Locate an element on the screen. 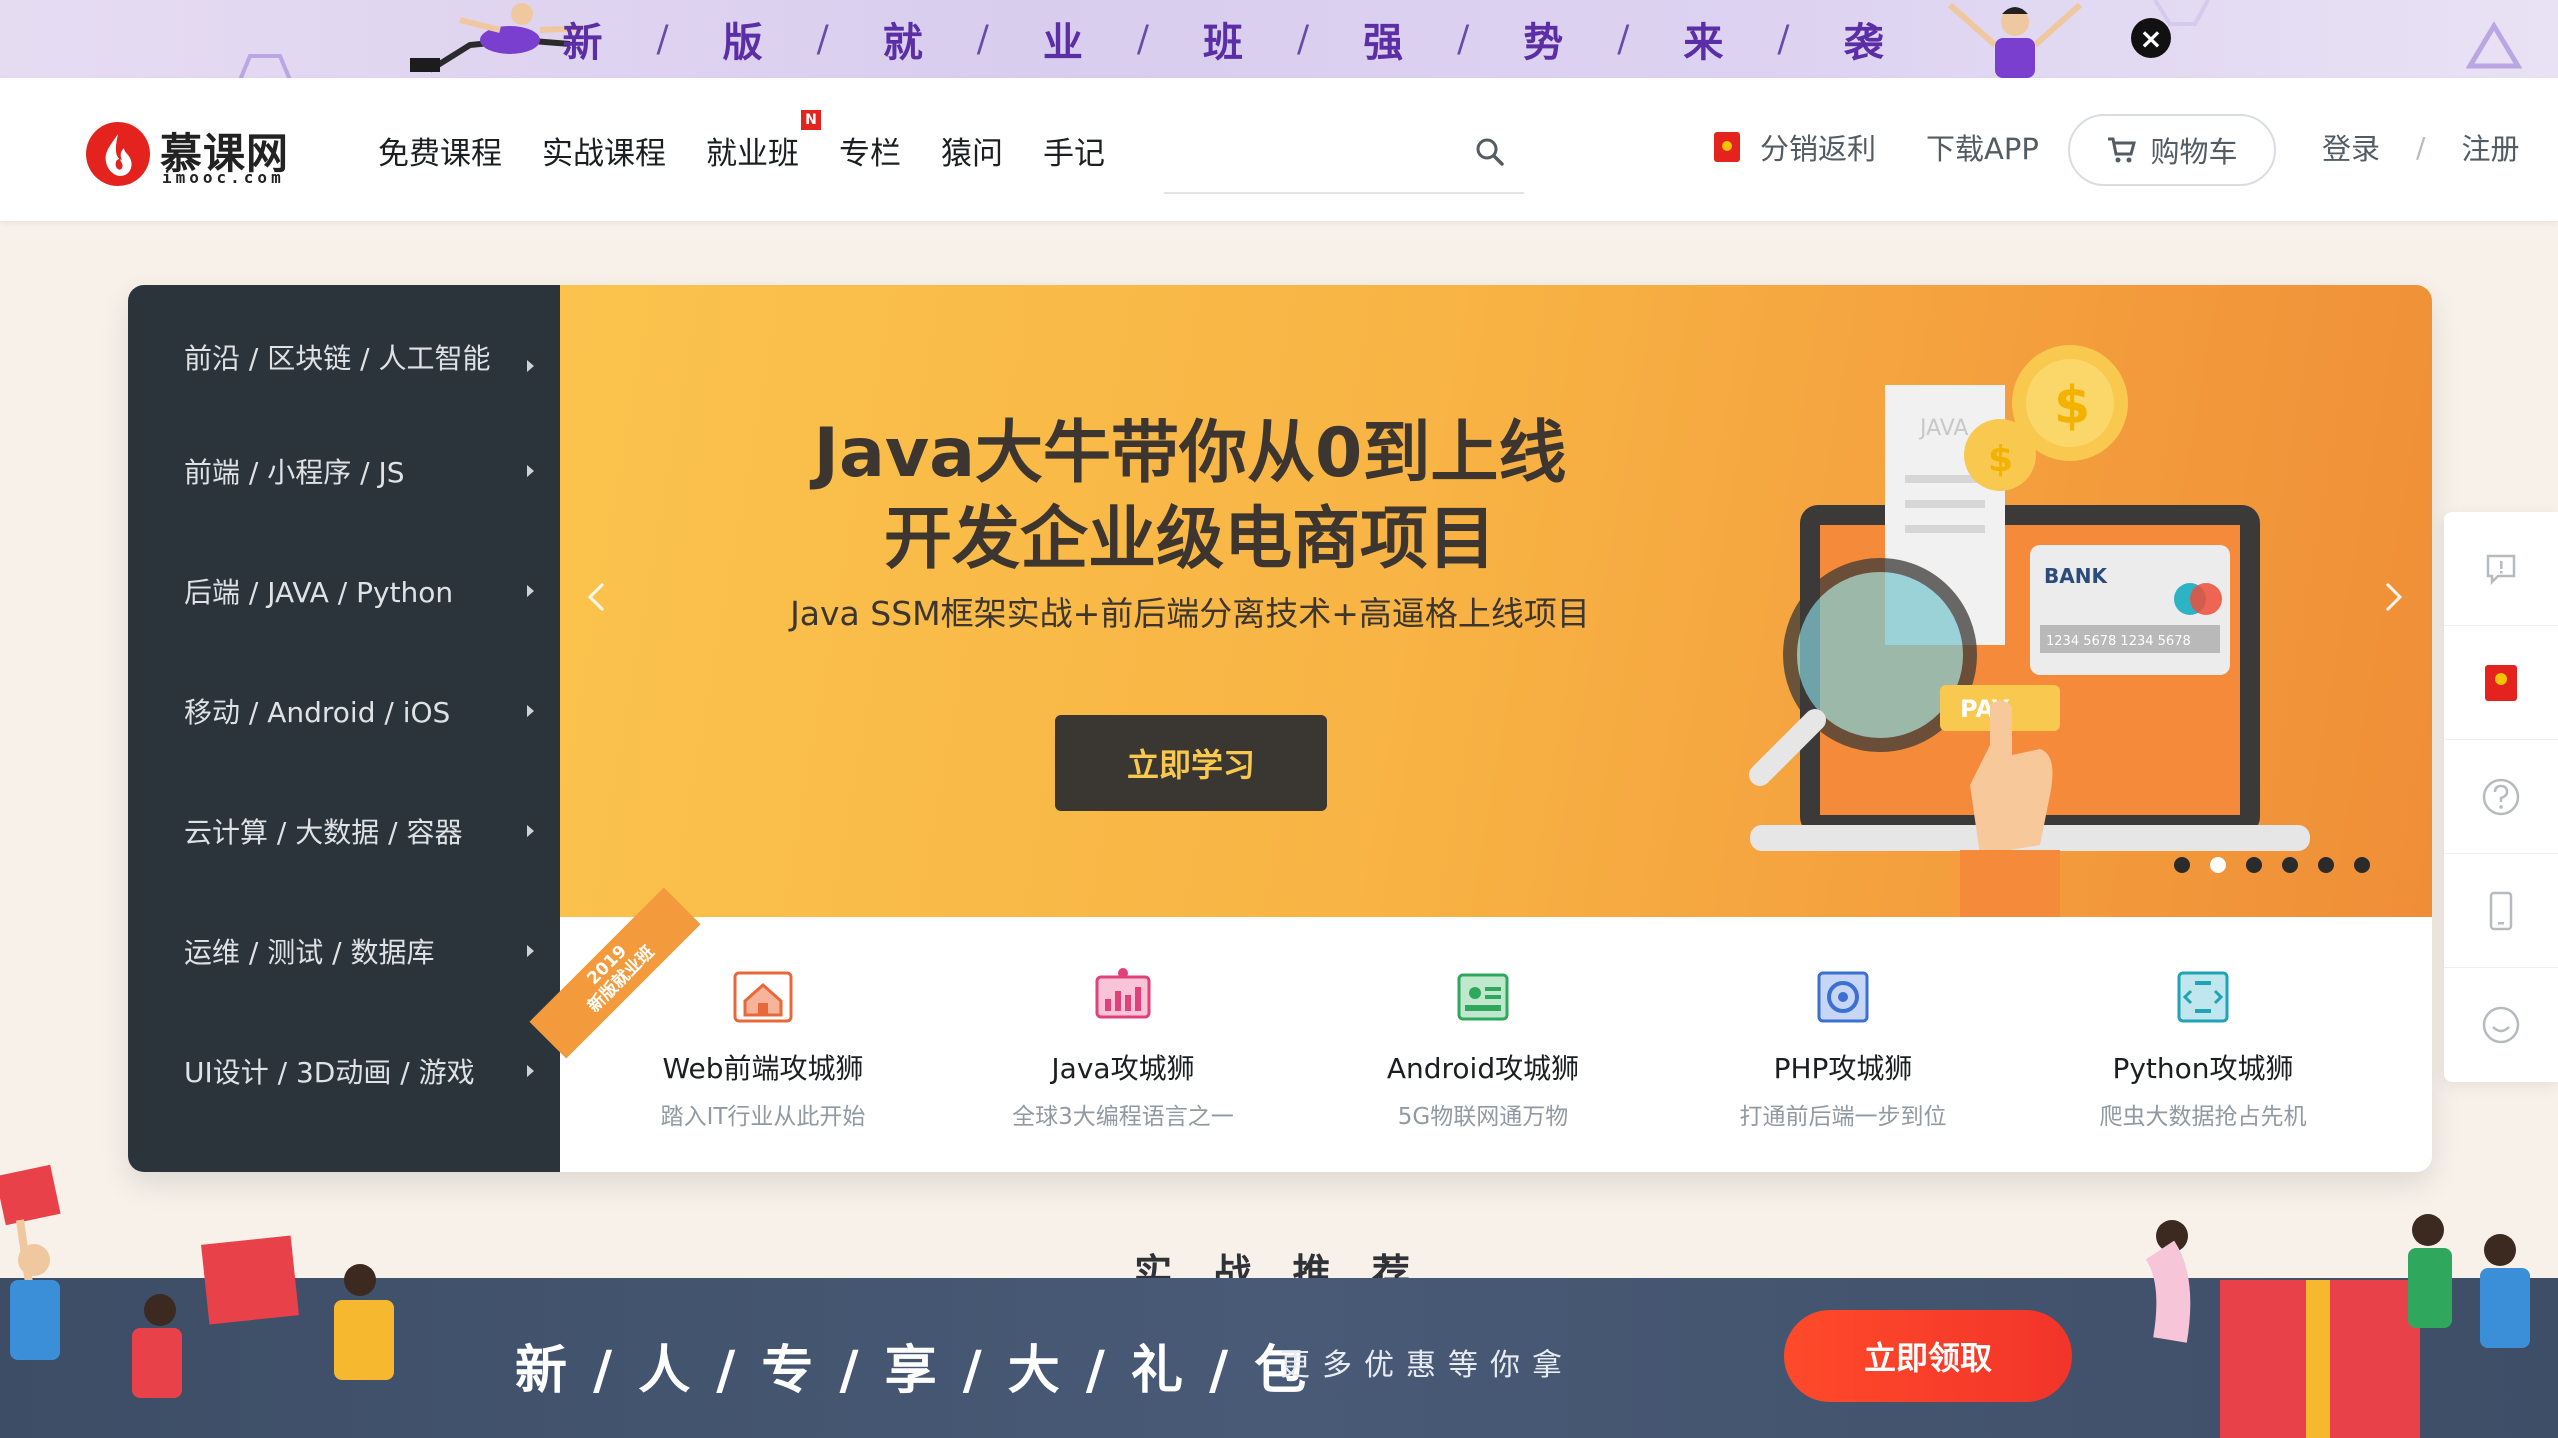 The image size is (2558, 1438). gift-box-people-illustration is located at coordinates (2337, 1326).